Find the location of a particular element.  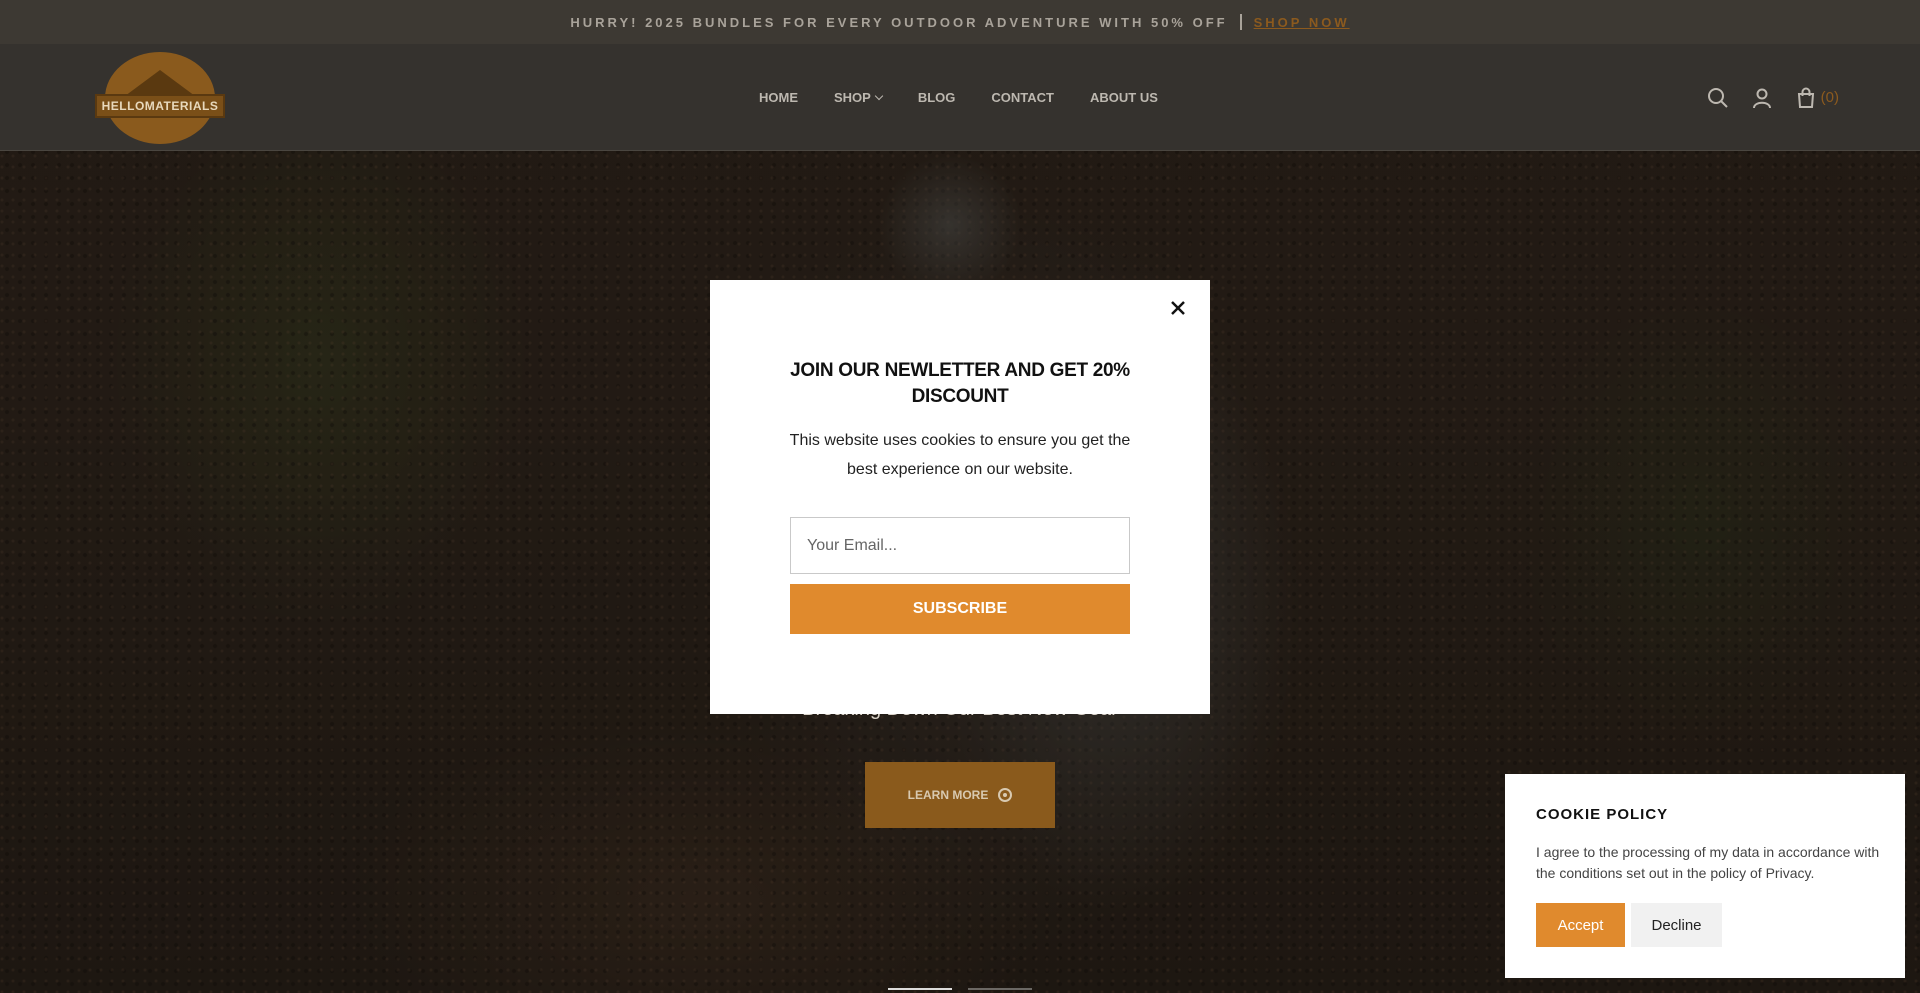

cart-count: (0) is located at coordinates (1829, 97).